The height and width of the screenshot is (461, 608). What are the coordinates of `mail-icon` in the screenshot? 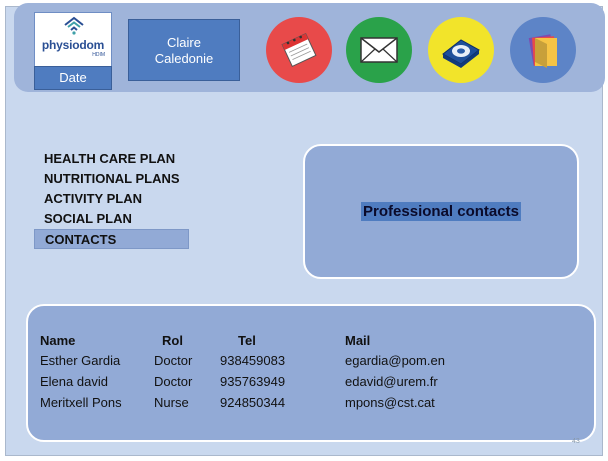 It's located at (379, 50).